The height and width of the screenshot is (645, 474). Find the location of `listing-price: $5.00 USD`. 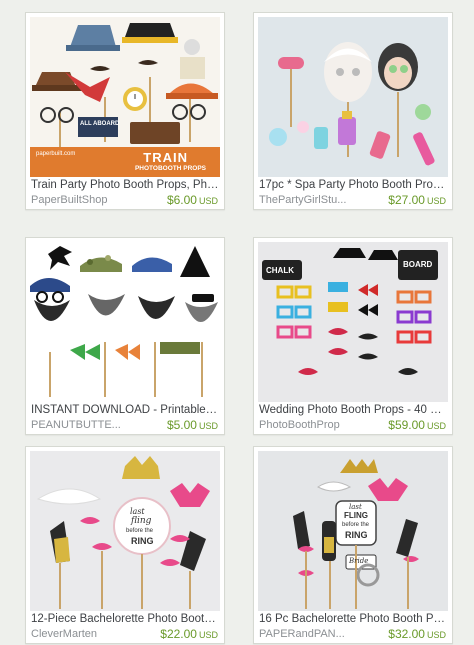

listing-price: $5.00 USD is located at coordinates (192, 425).